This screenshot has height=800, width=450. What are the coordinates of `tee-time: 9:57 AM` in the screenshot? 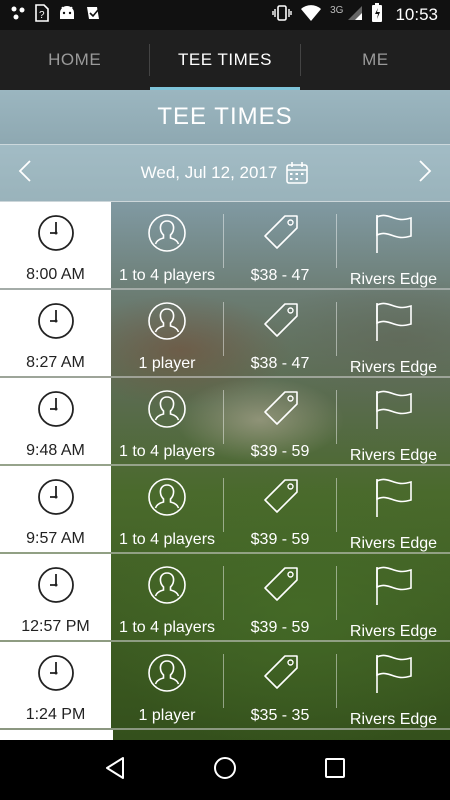 It's located at (55, 538).